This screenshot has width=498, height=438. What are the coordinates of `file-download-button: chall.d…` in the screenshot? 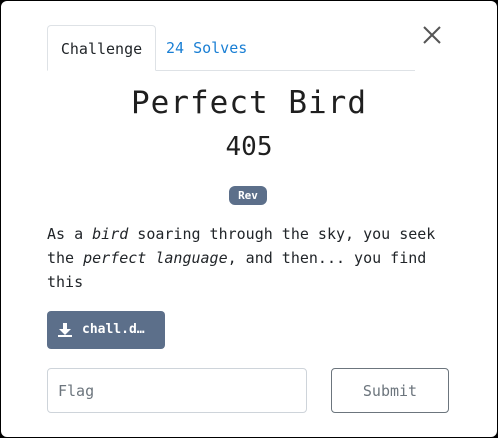 It's located at (106, 330).